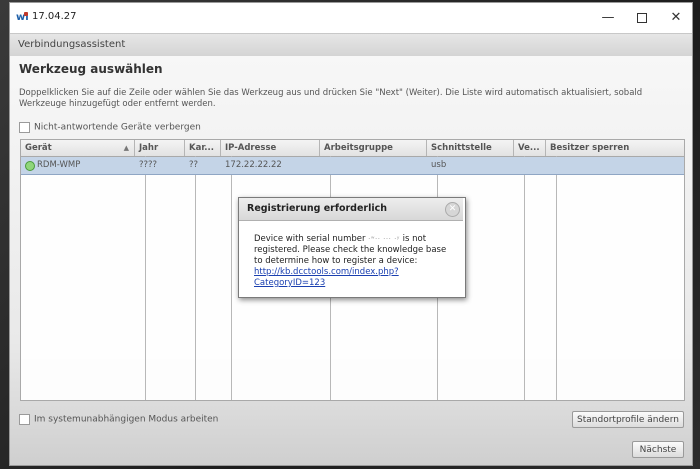  I want to click on change-site-profile-button: Standortprofile ändern, so click(628, 419).